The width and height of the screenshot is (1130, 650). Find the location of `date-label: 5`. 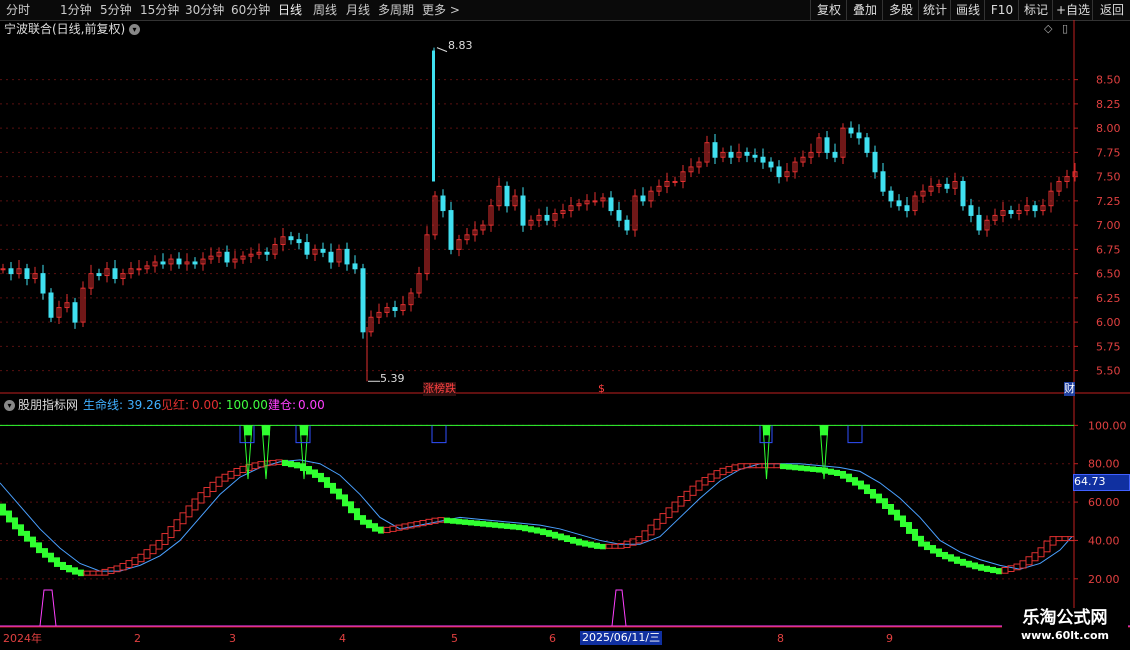

date-label: 5 is located at coordinates (454, 638).